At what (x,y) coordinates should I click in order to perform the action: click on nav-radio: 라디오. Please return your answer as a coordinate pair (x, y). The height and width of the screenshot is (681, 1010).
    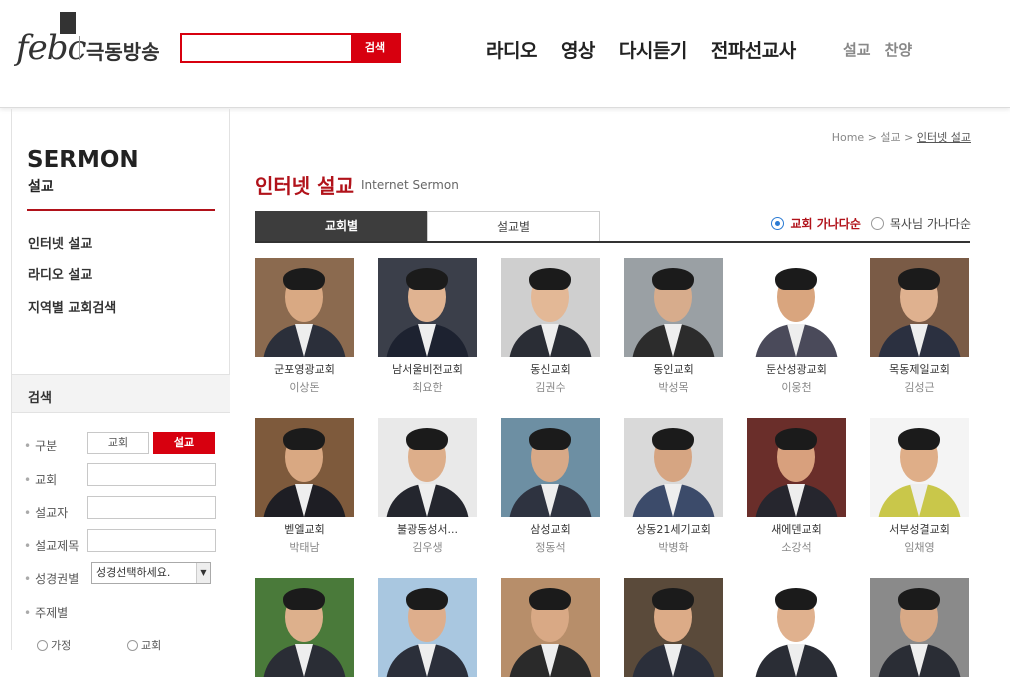
    Looking at the image, I should click on (511, 49).